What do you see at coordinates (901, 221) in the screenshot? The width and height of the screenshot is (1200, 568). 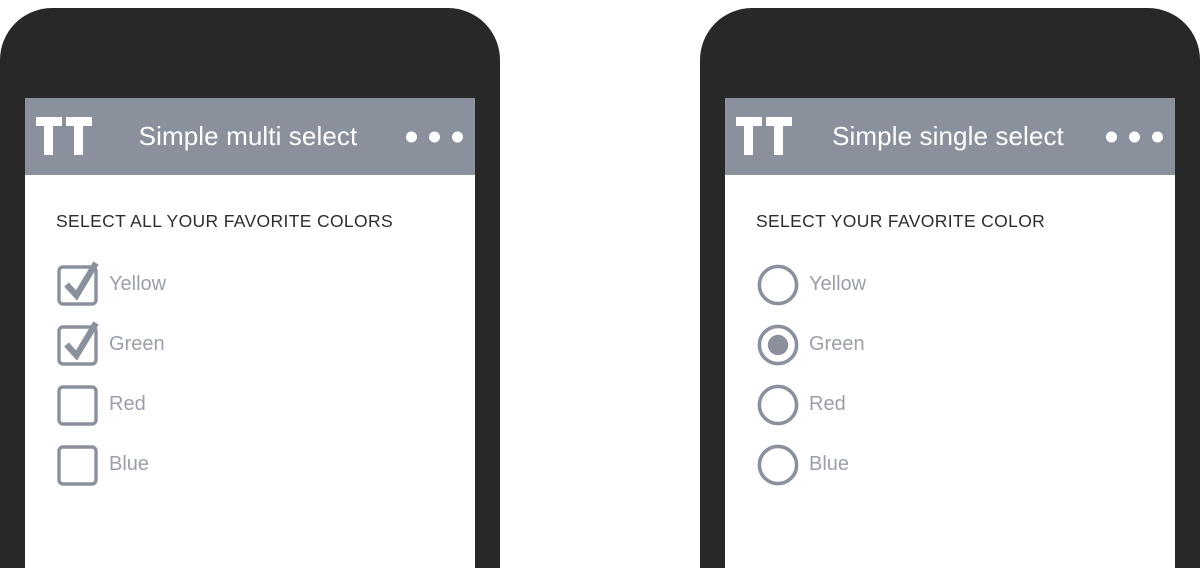 I see `section-title-single-select: SELECT YOUR FAVORITE COLOR` at bounding box center [901, 221].